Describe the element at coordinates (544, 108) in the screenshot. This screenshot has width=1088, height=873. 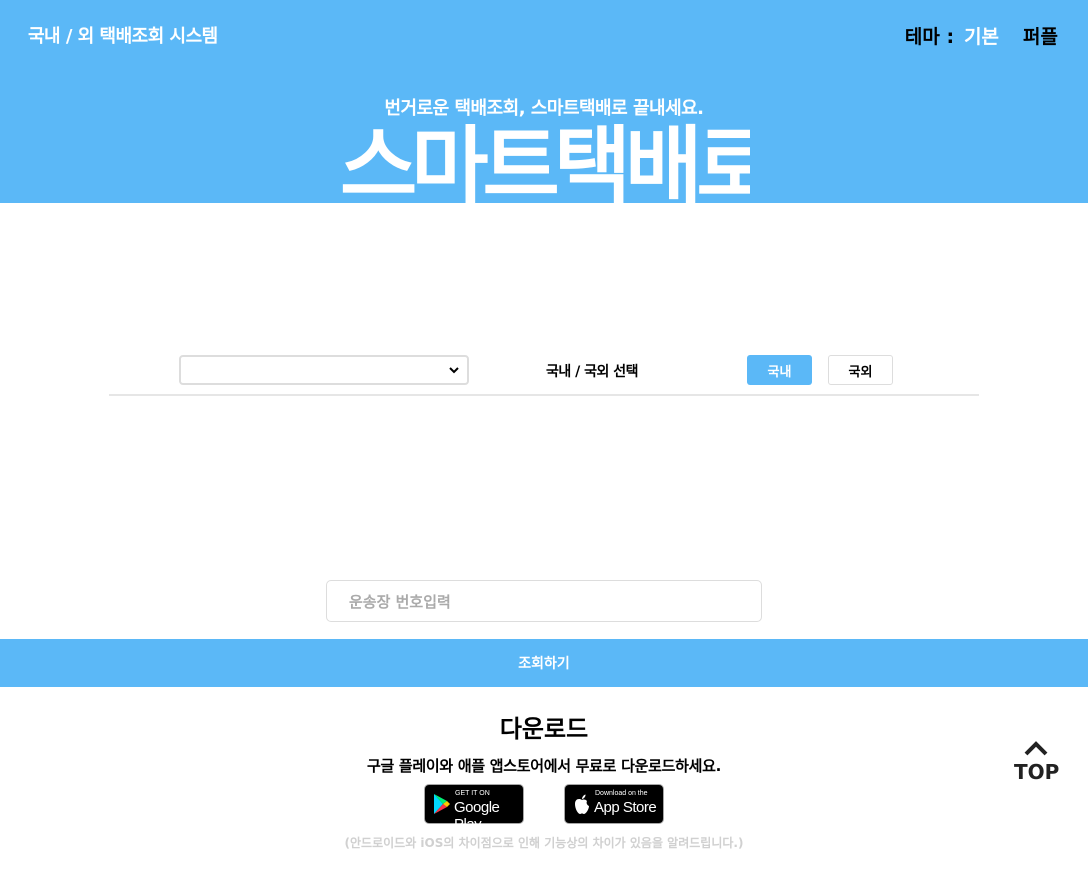
I see `tagline: 번거로운 택배조회, 스마트택배로 끝내세요.` at that location.